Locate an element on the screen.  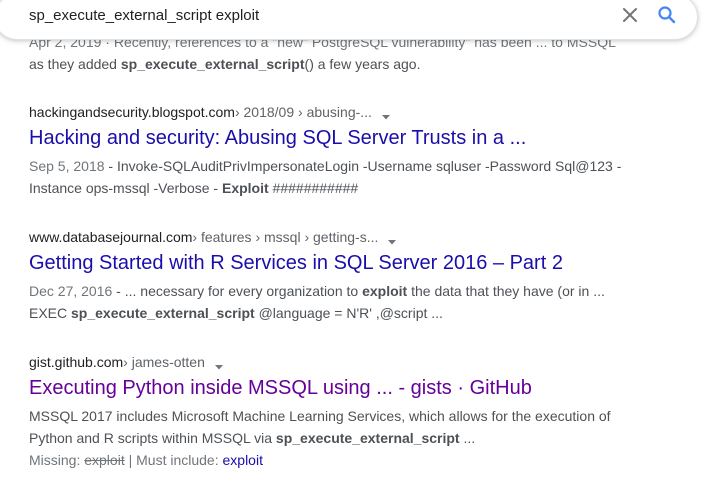
missing-term: exploit is located at coordinates (104, 460).